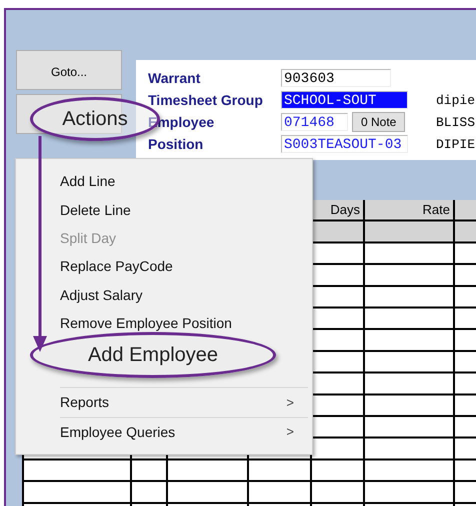 The height and width of the screenshot is (506, 476). What do you see at coordinates (314, 122) in the screenshot?
I see `input-field: 071468` at bounding box center [314, 122].